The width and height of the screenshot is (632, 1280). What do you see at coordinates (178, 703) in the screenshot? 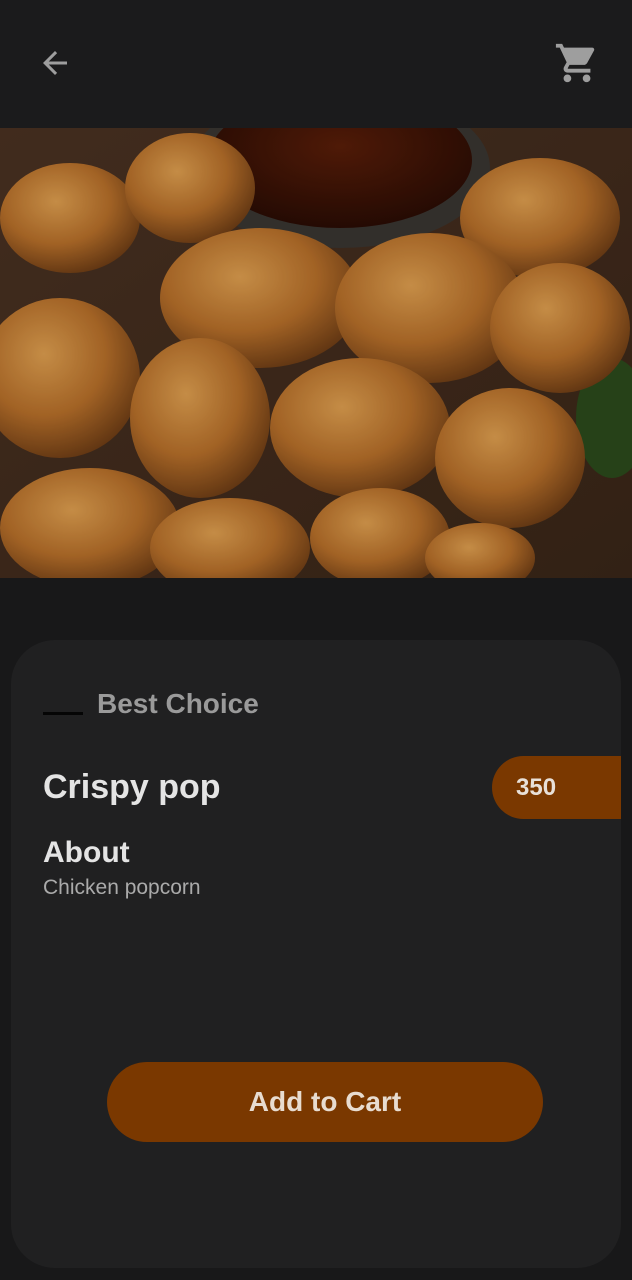
I see `product-tag: Best Choice` at bounding box center [178, 703].